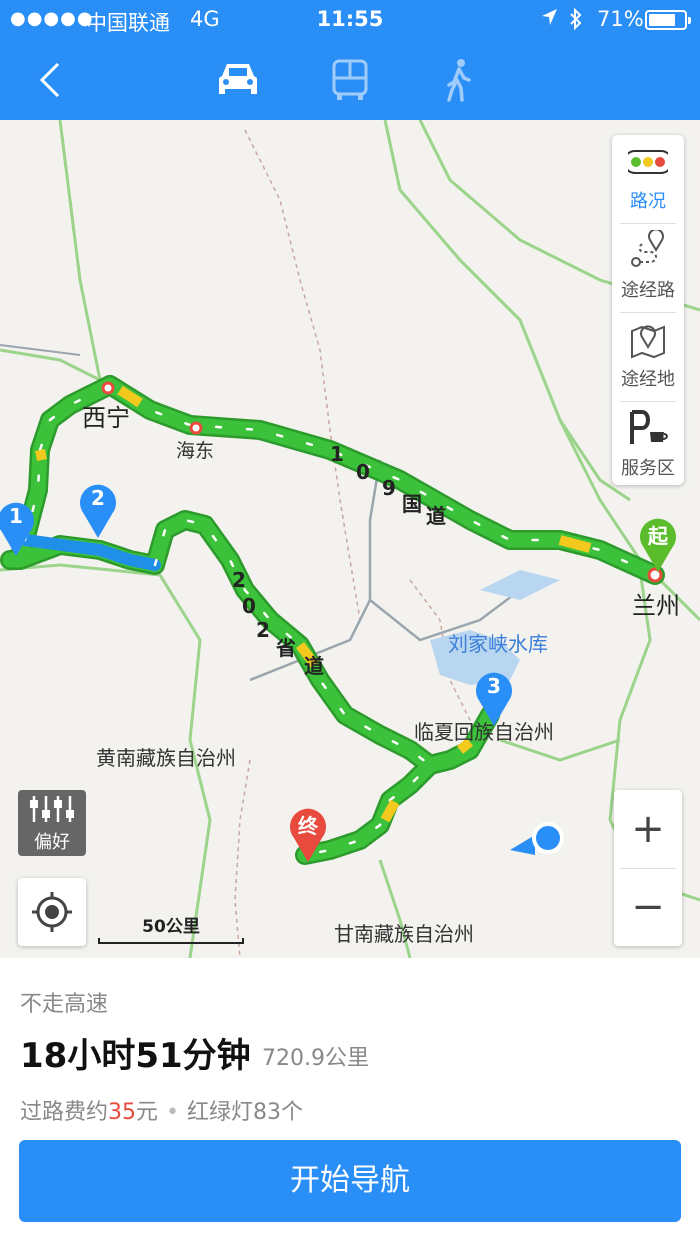 This screenshot has height=1245, width=700. What do you see at coordinates (494, 686) in the screenshot?
I see `waypoint-number: 3` at bounding box center [494, 686].